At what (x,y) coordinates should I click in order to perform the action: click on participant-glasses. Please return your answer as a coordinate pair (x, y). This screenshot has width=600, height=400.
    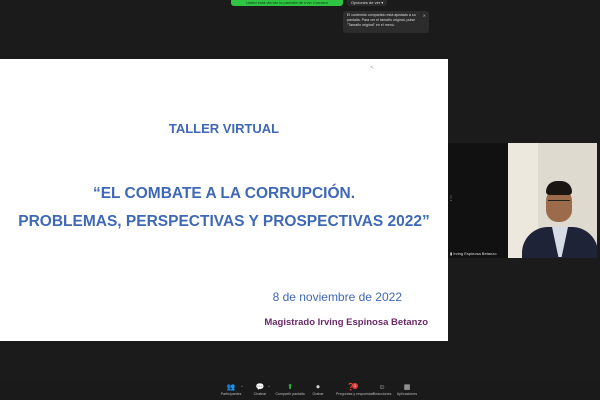
    Looking at the image, I should click on (559, 202).